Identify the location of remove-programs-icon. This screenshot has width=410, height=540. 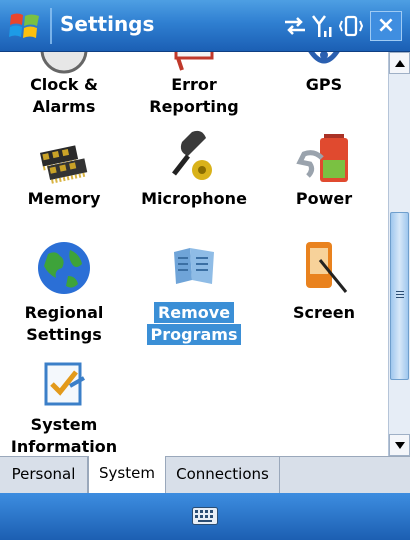
(194, 266).